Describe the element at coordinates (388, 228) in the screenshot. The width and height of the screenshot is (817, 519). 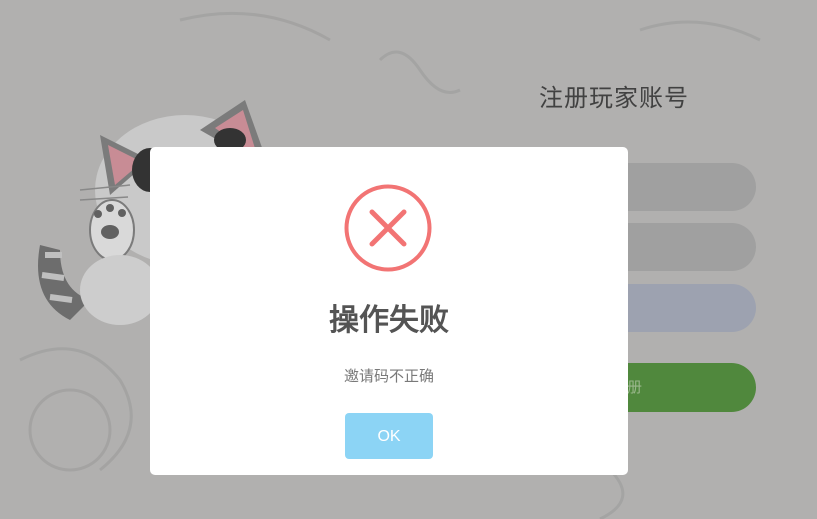
I see `error-x-icon` at that location.